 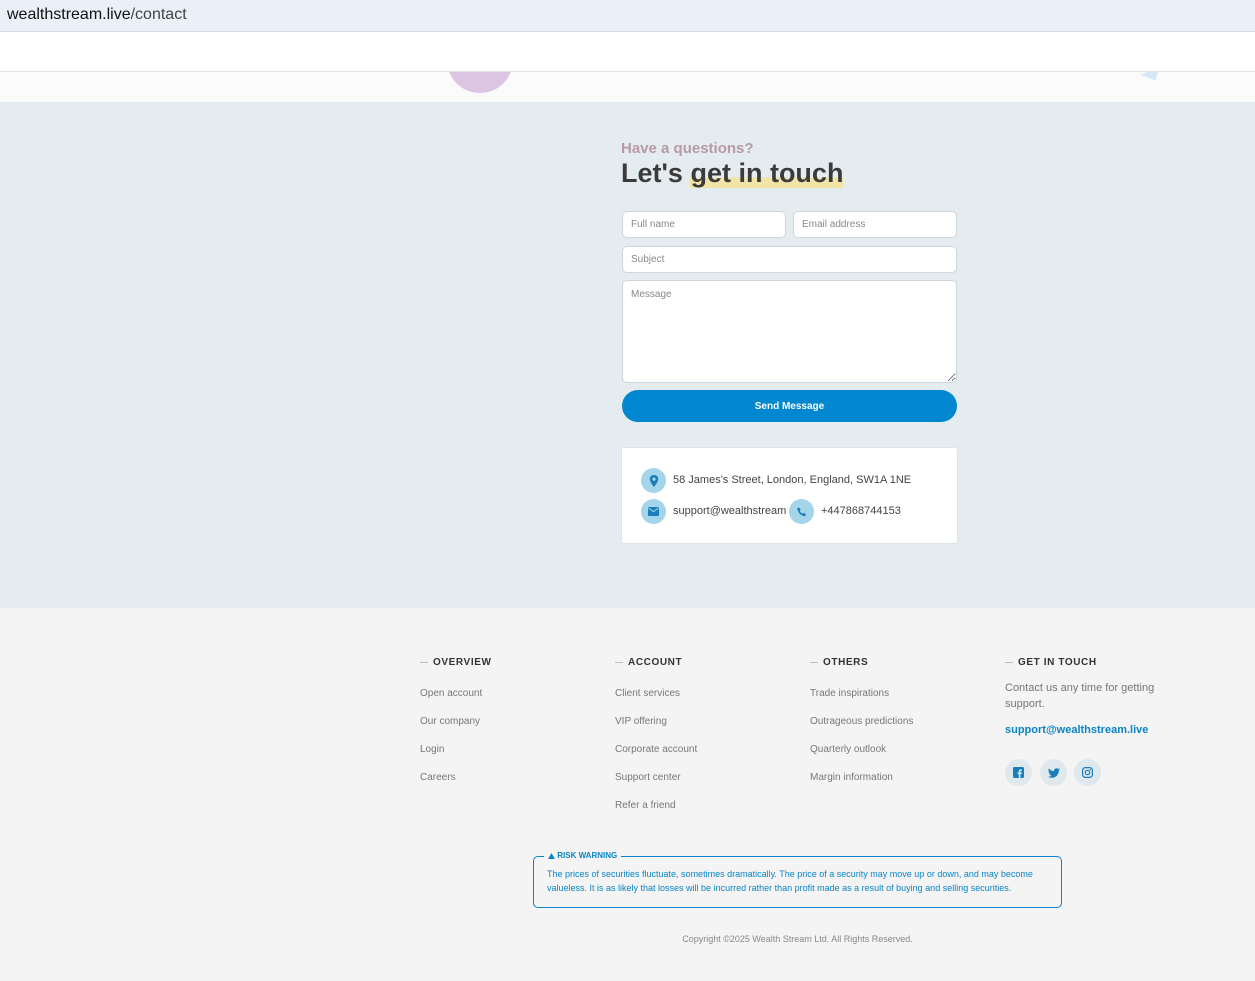 I want to click on footer-link-open-account: Open account, so click(x=451, y=693).